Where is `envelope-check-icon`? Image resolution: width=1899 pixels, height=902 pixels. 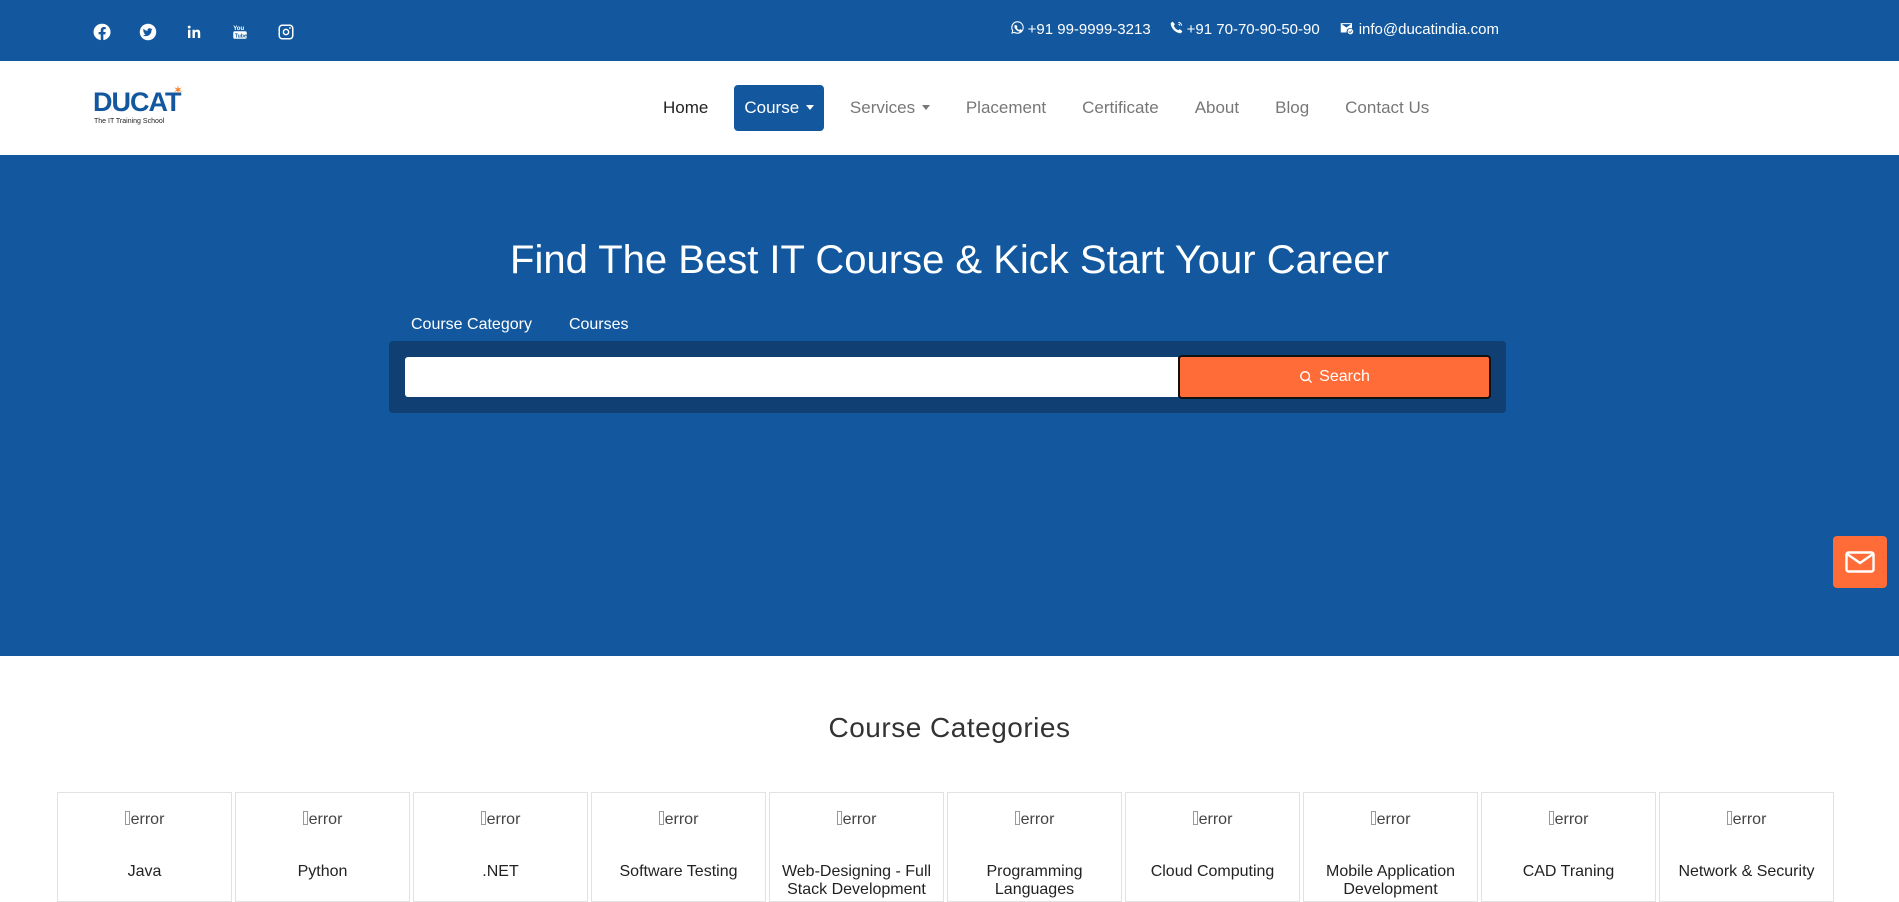 envelope-check-icon is located at coordinates (1347, 29).